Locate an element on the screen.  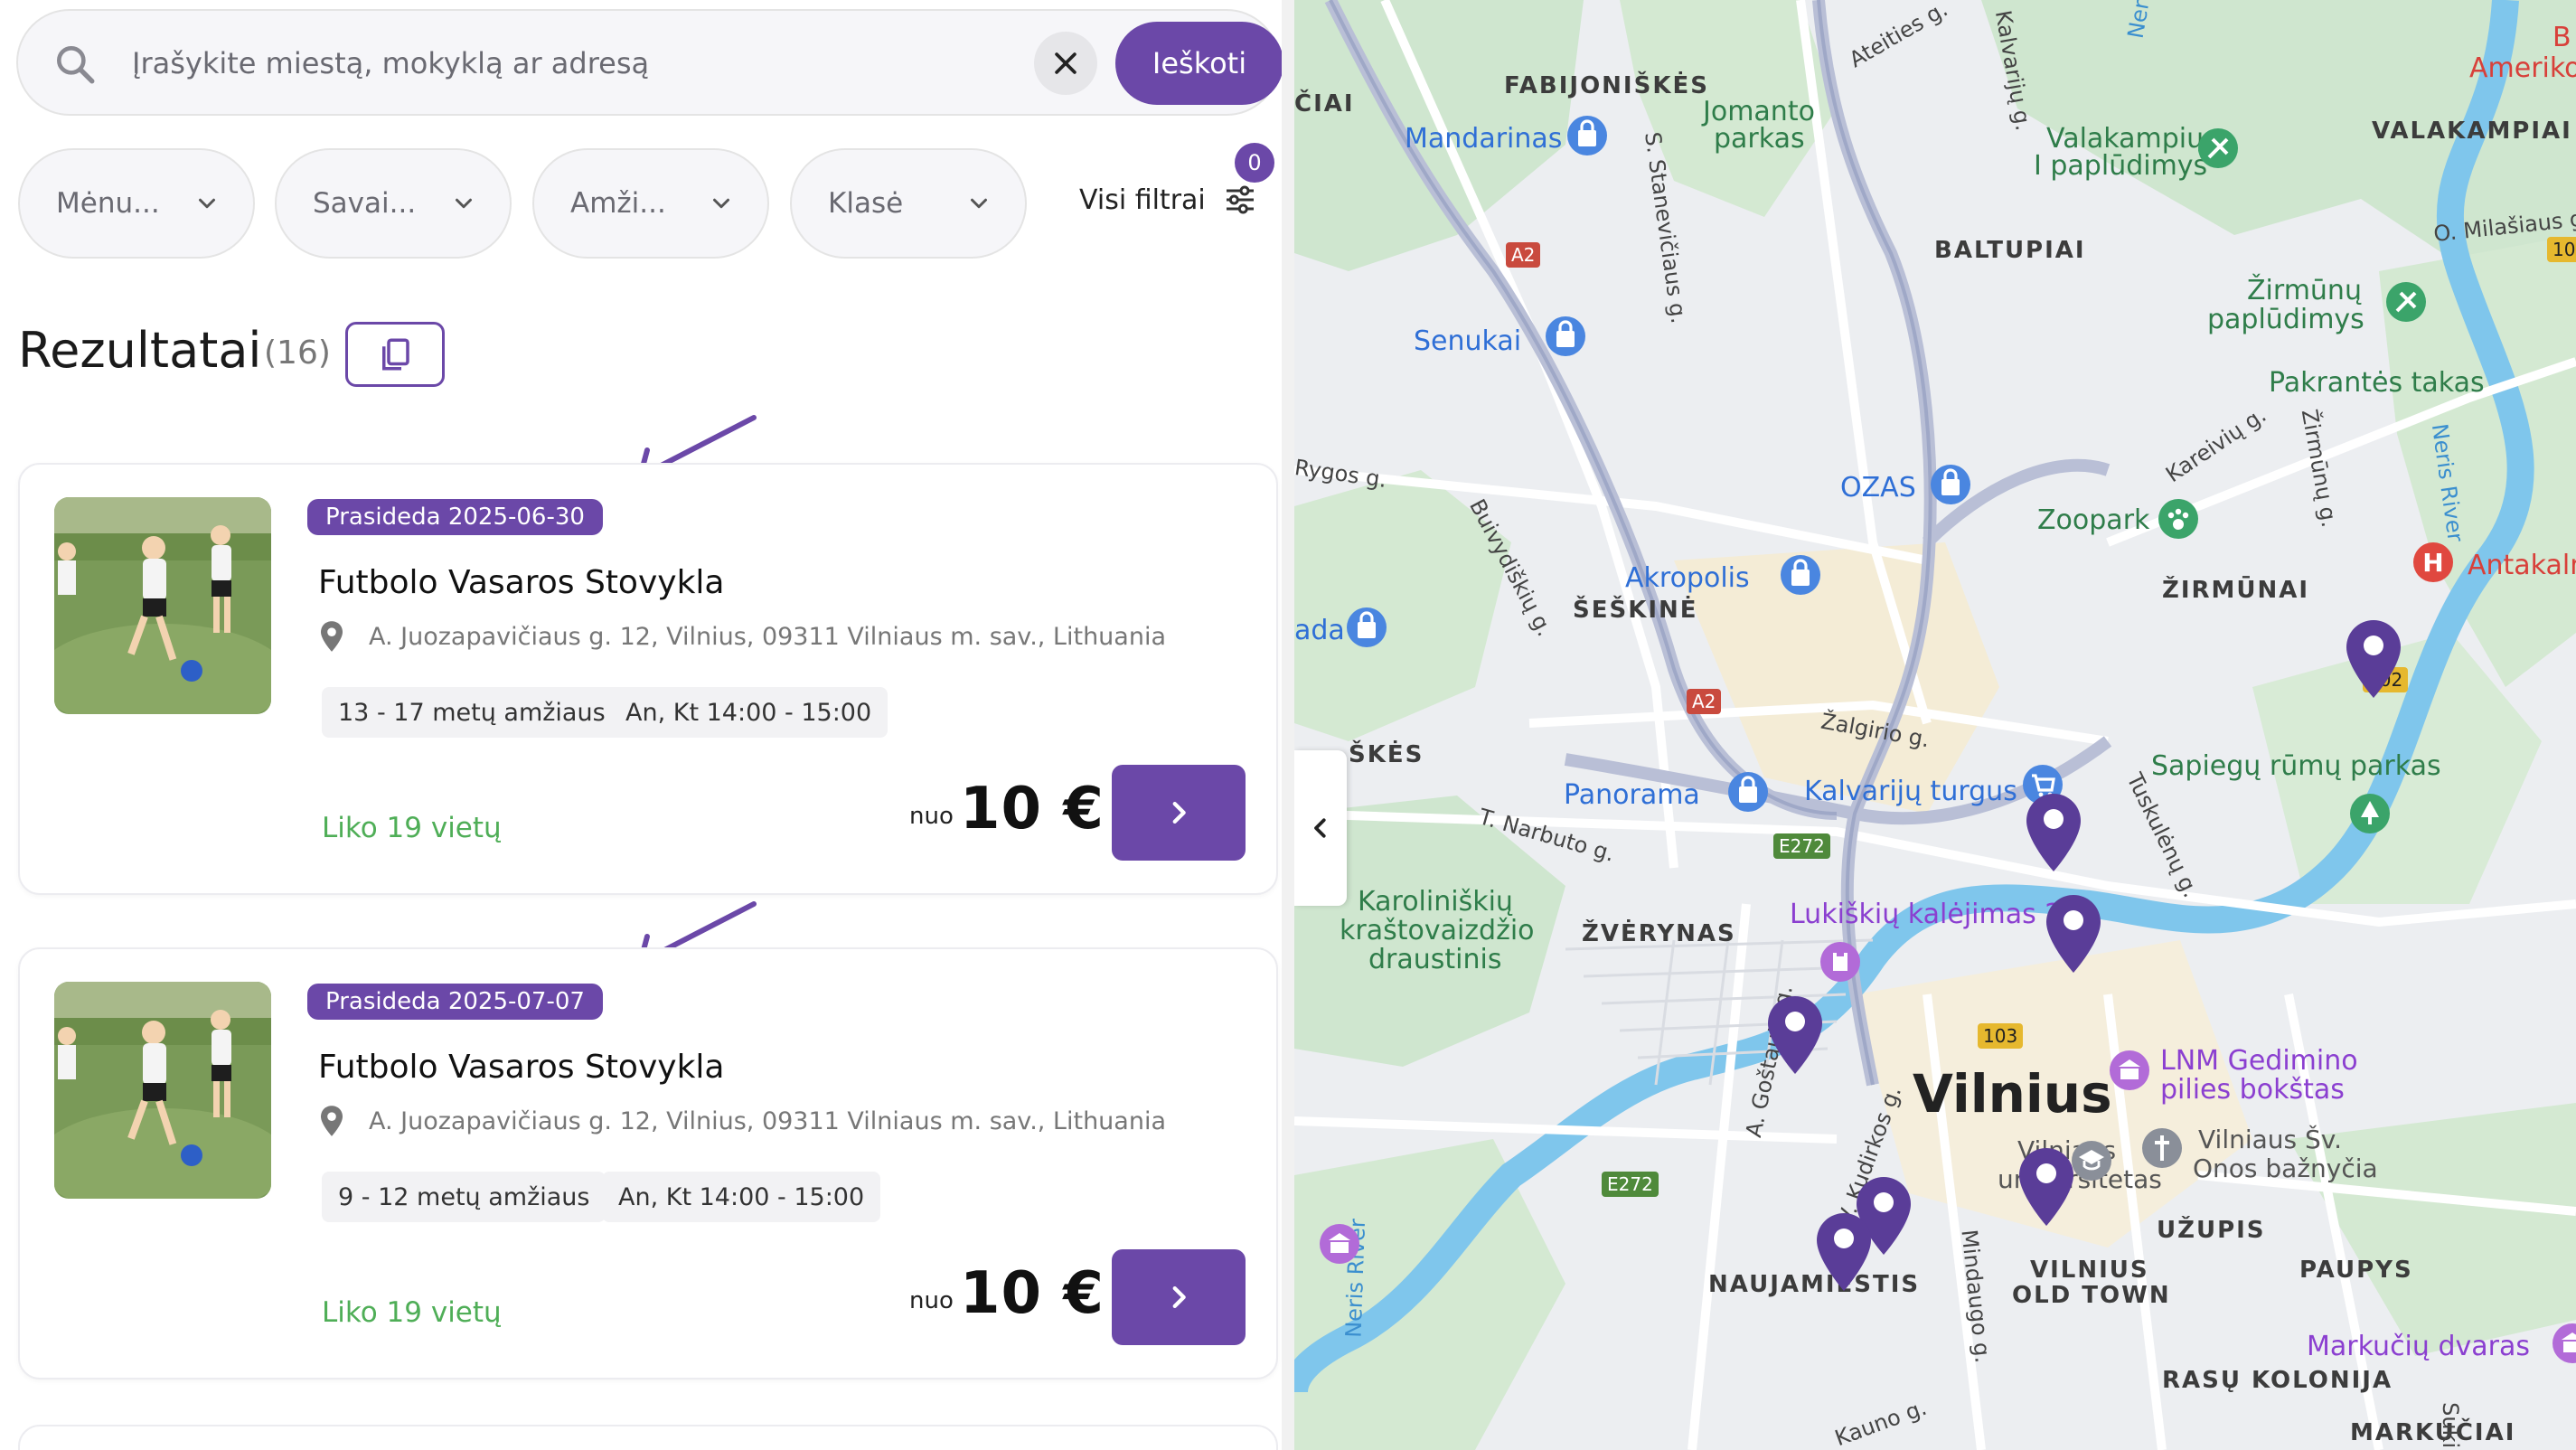
district-label: BALTUPIAI is located at coordinates (2010, 251).